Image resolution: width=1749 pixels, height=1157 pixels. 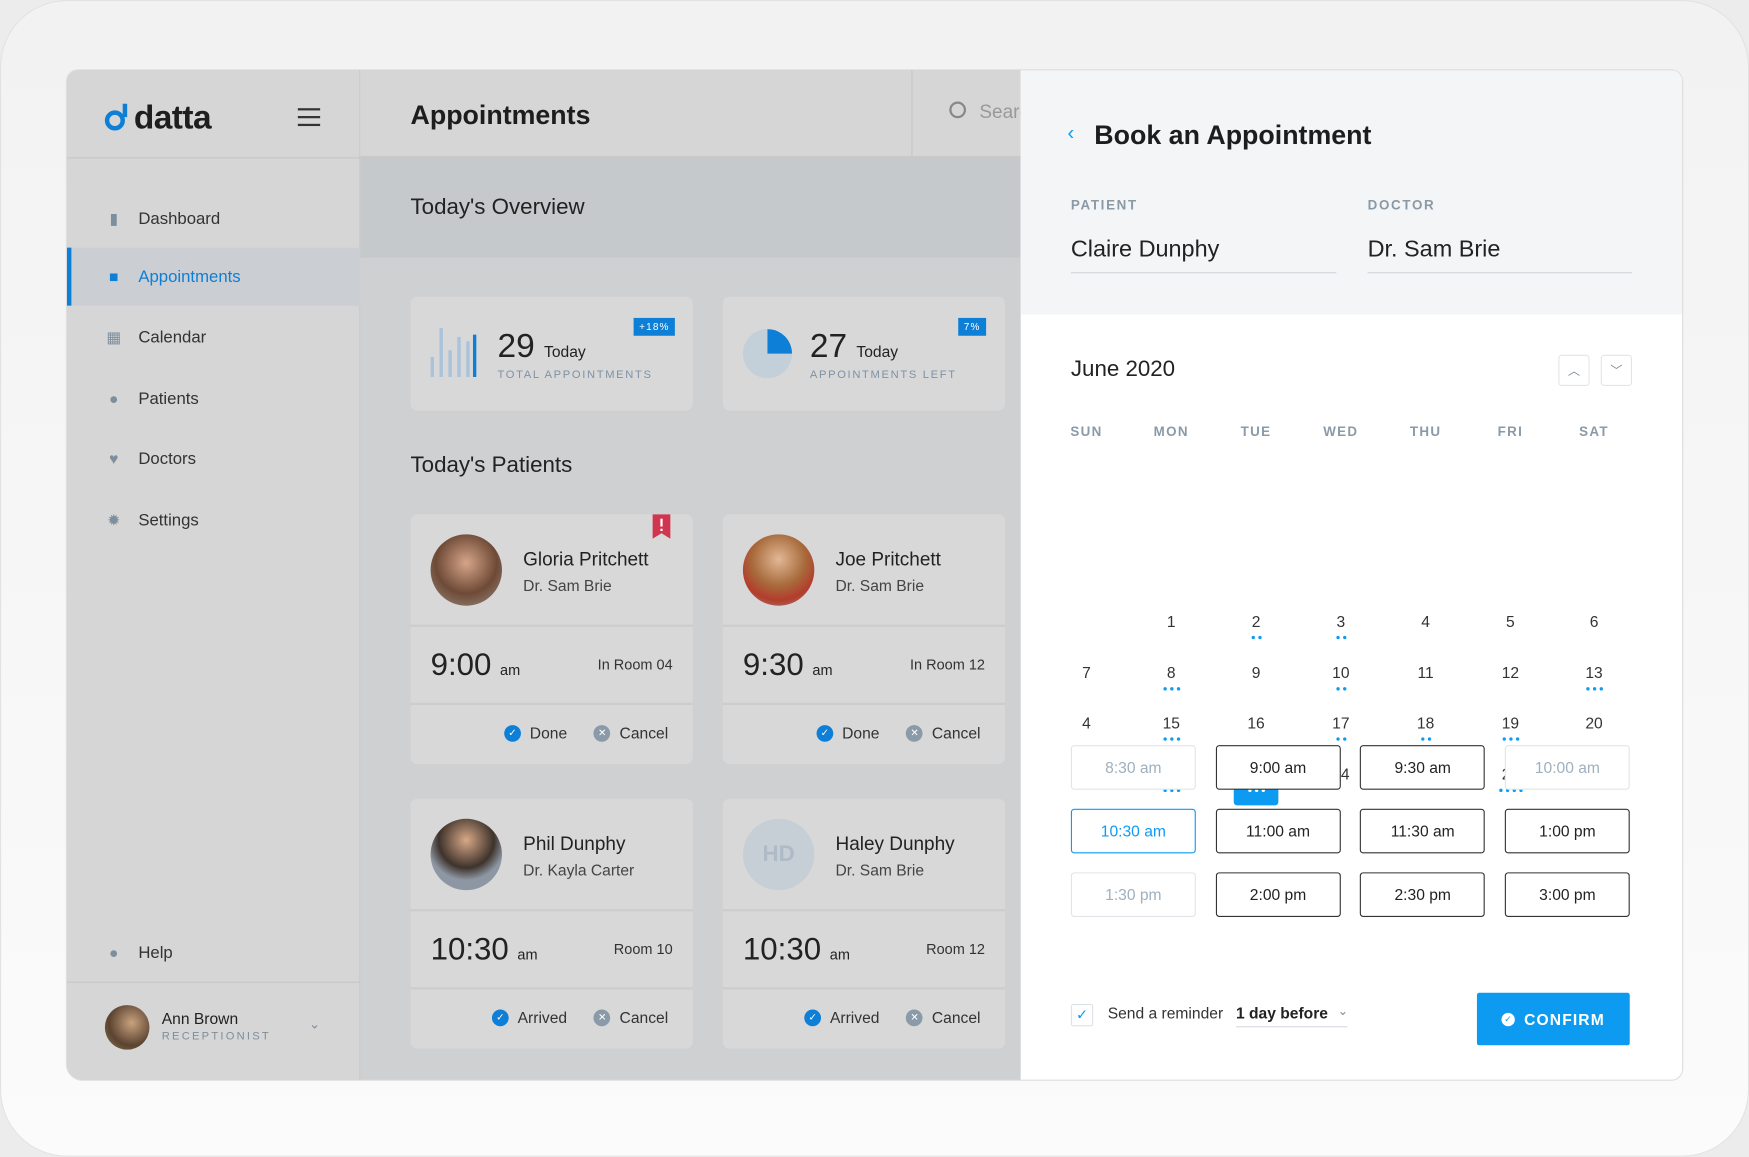 I want to click on time-value: 9:00, so click(x=461, y=664).